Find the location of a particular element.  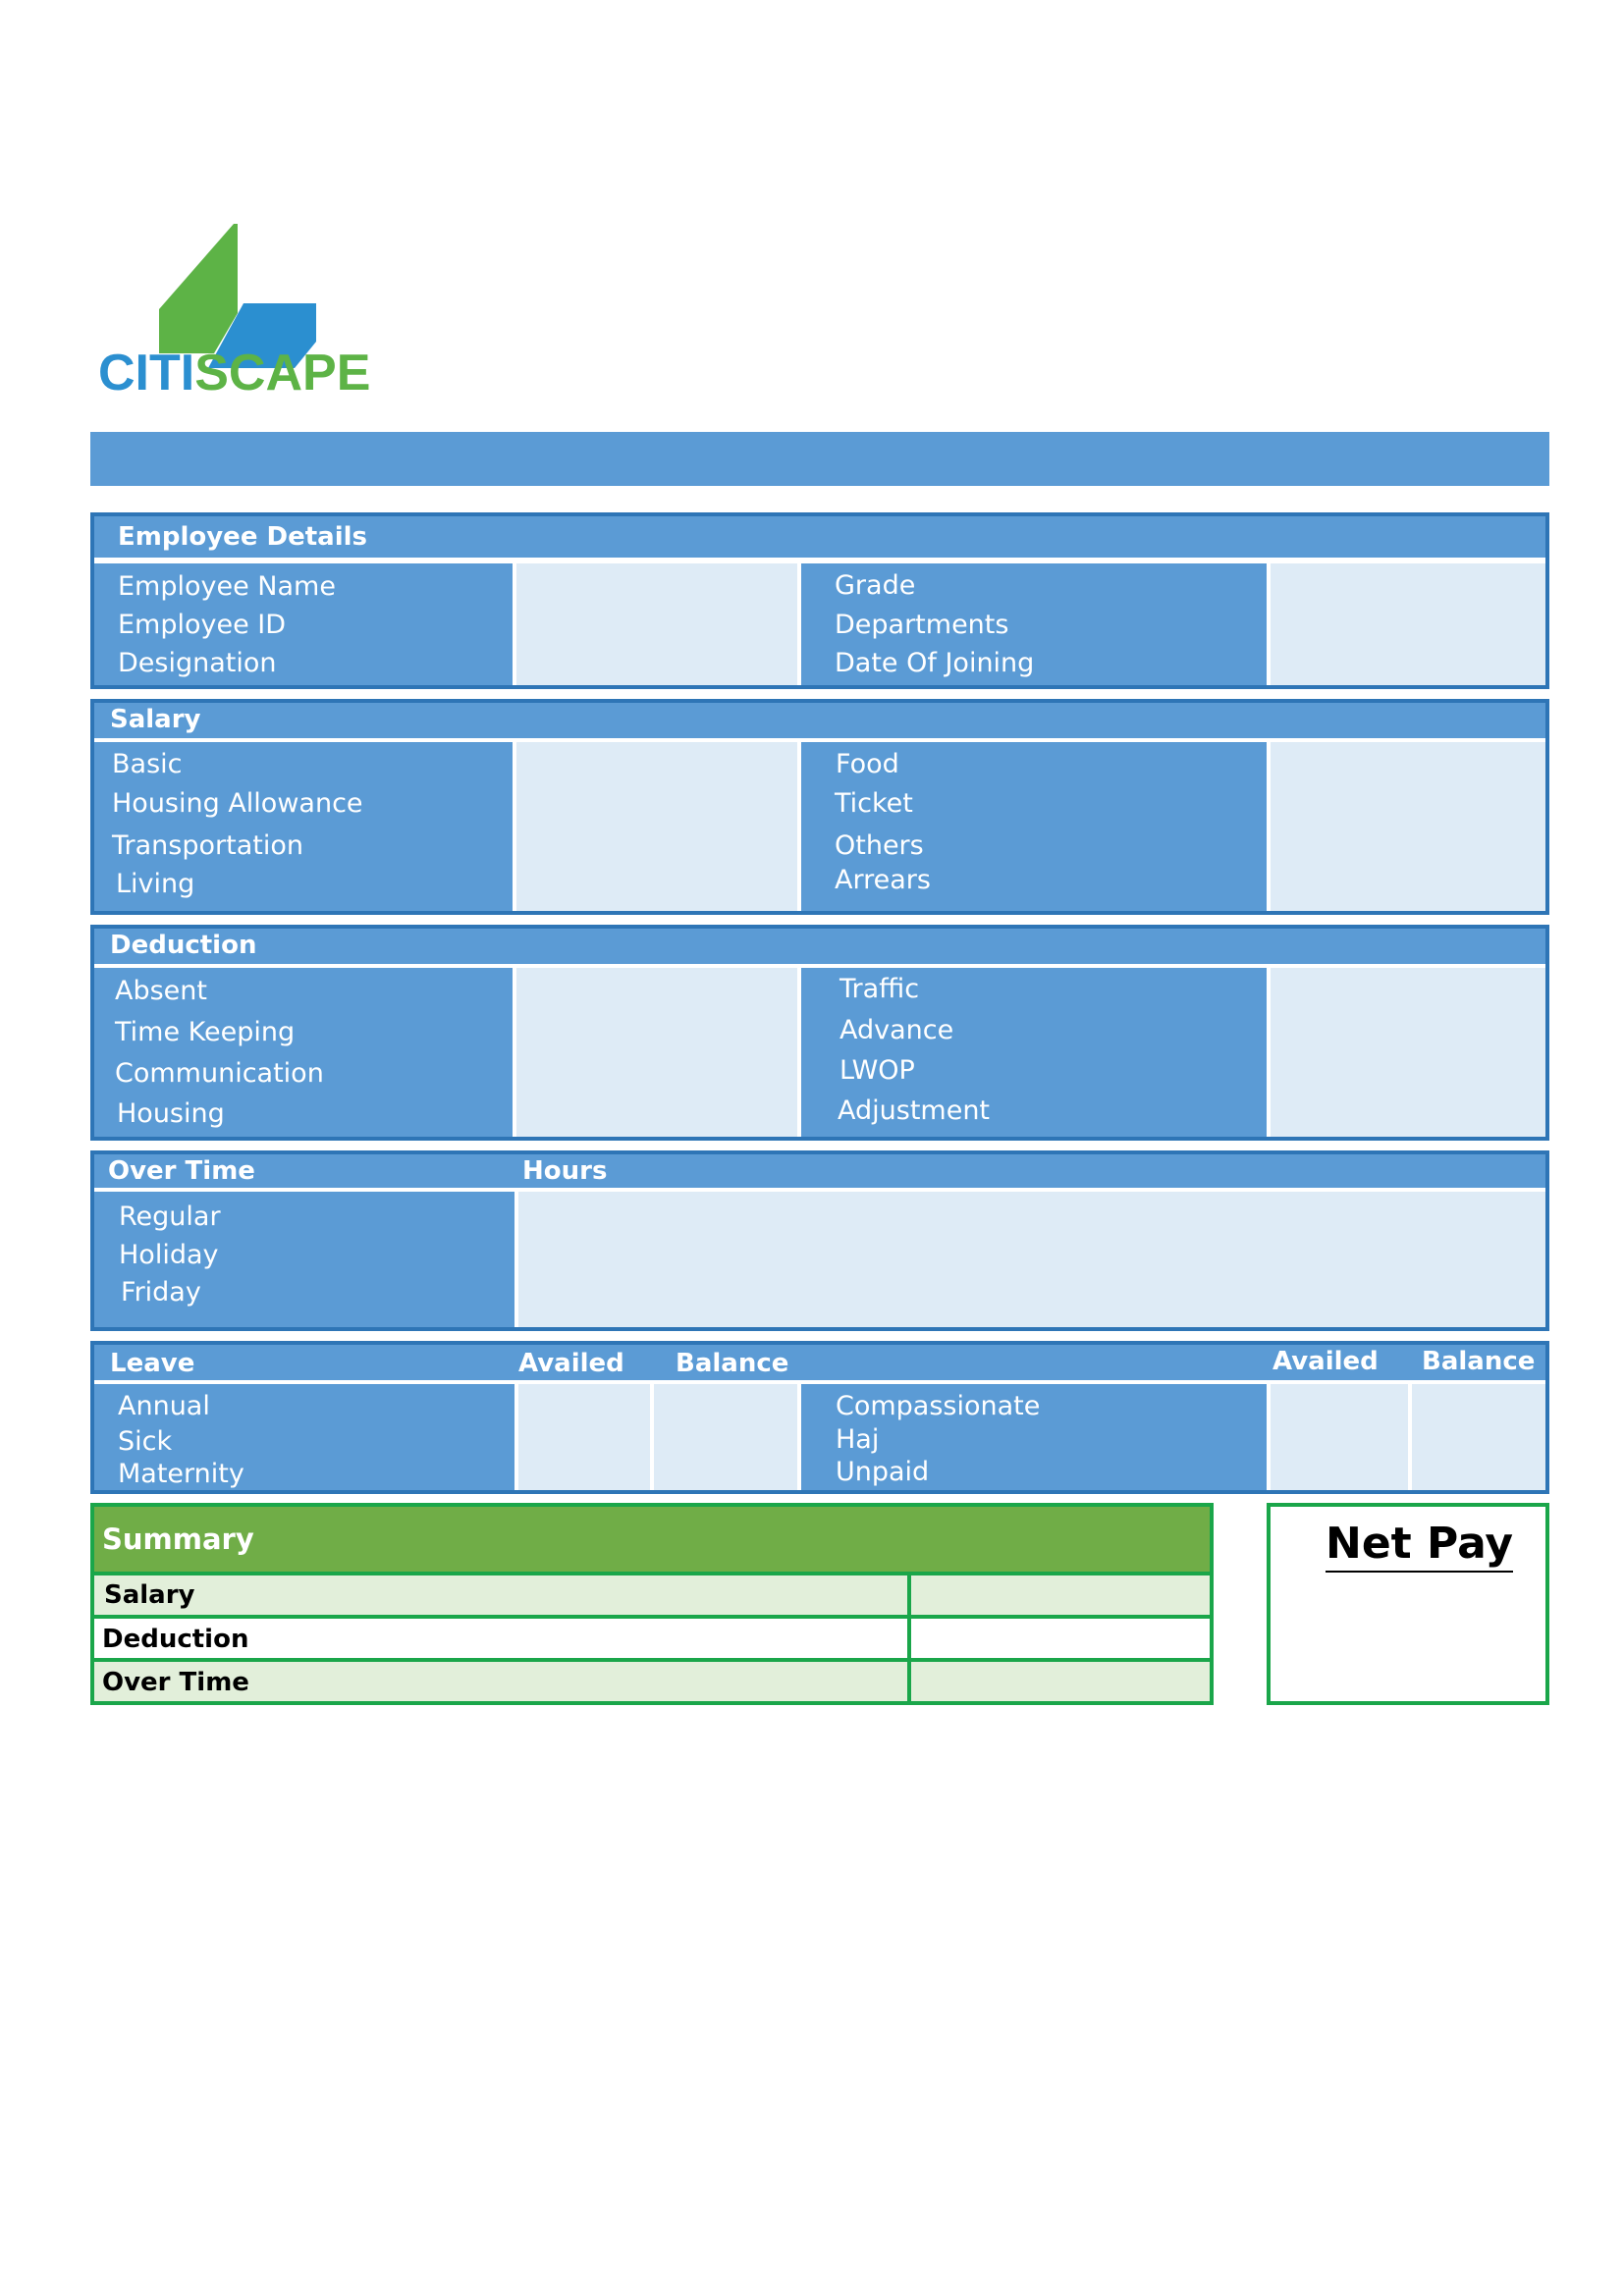

label-adjustment: Adjustment is located at coordinates (914, 1110).